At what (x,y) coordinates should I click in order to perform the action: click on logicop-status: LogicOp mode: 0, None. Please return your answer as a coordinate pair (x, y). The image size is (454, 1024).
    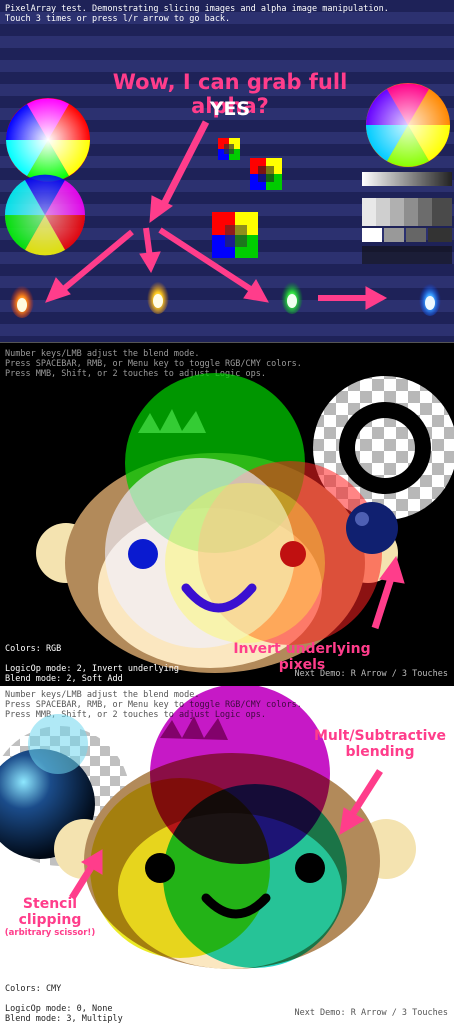
    Looking at the image, I should click on (59, 1009).